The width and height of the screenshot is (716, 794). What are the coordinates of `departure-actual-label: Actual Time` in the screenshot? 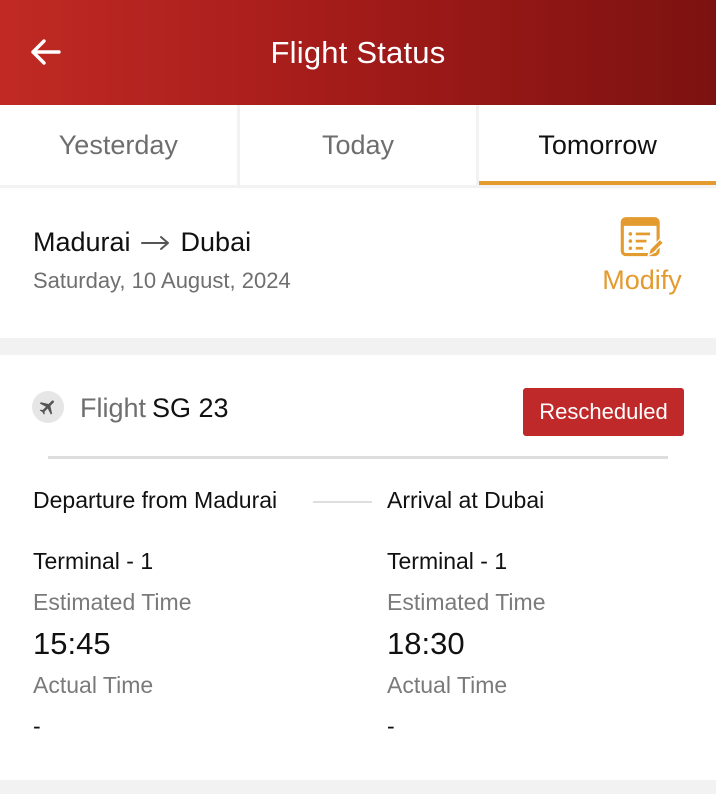 It's located at (93, 685).